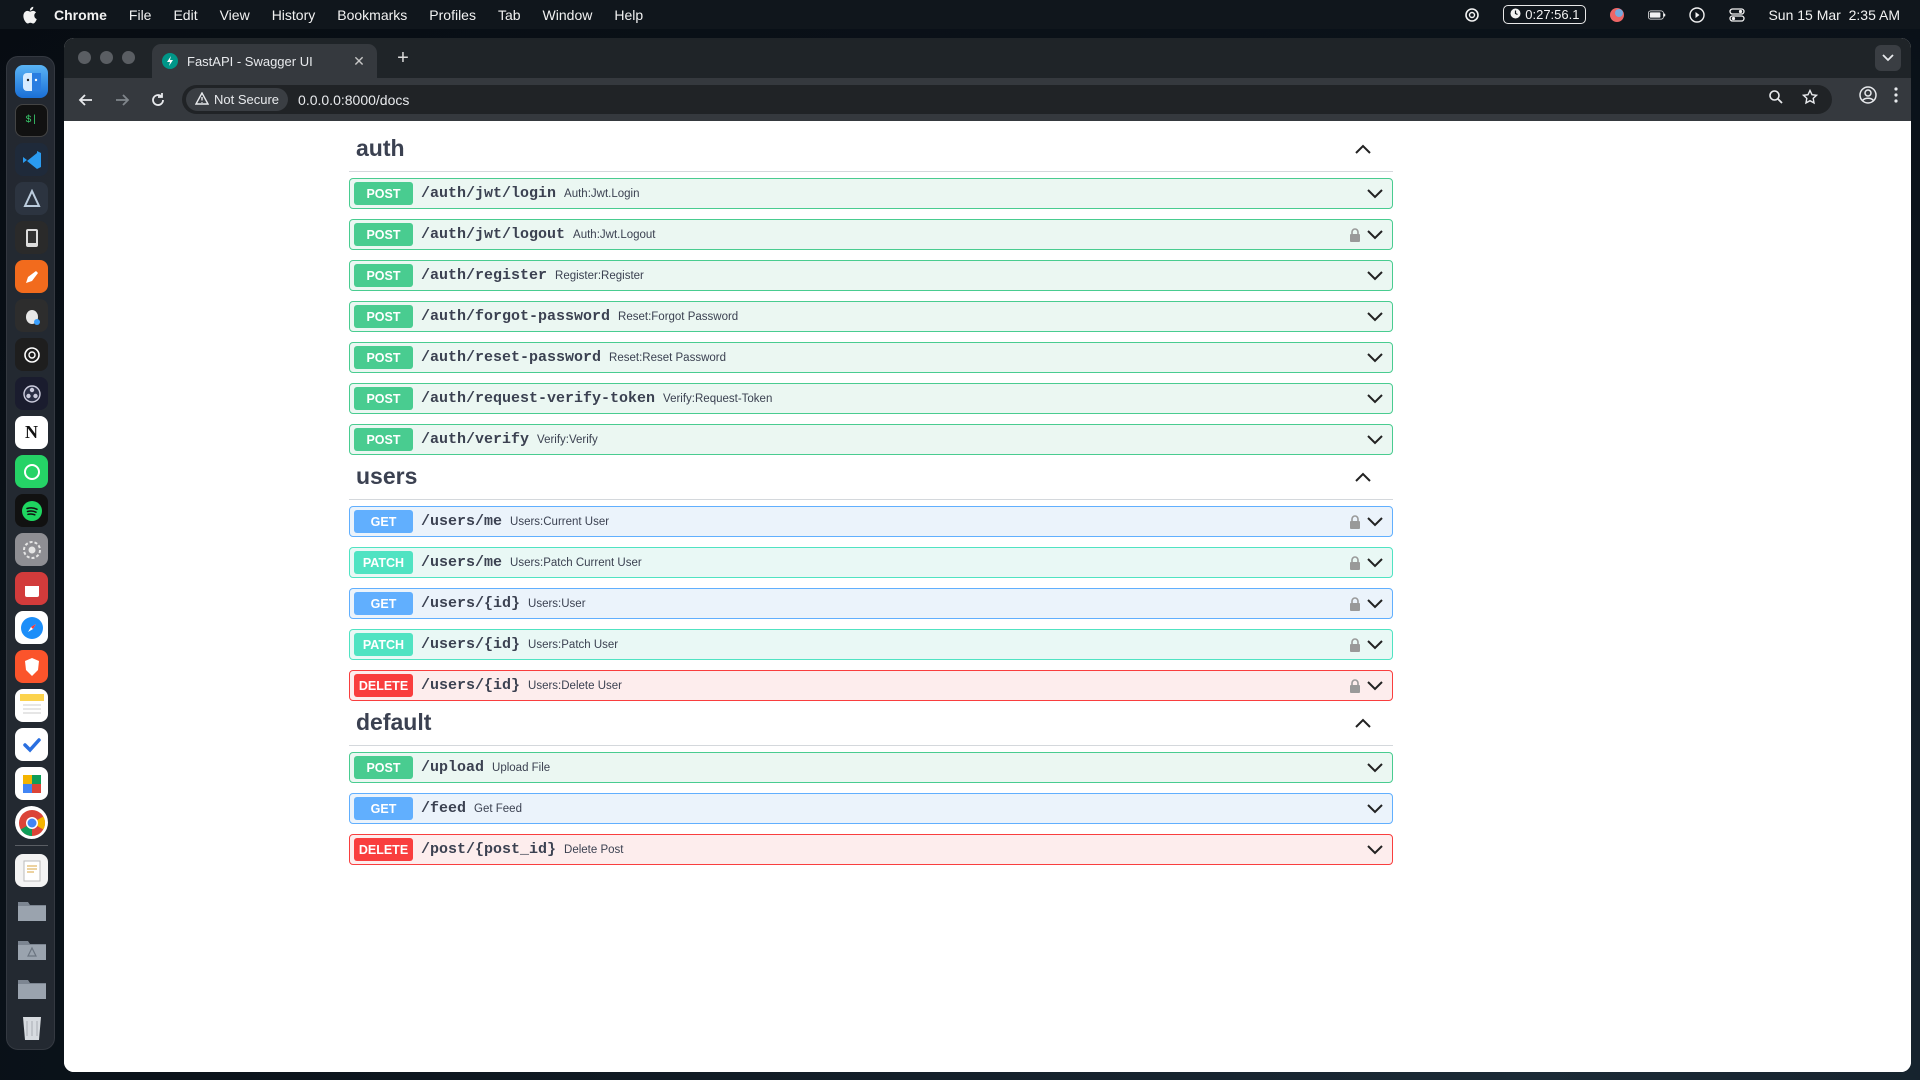 The width and height of the screenshot is (1920, 1080). I want to click on notion-icon: N, so click(31, 432).